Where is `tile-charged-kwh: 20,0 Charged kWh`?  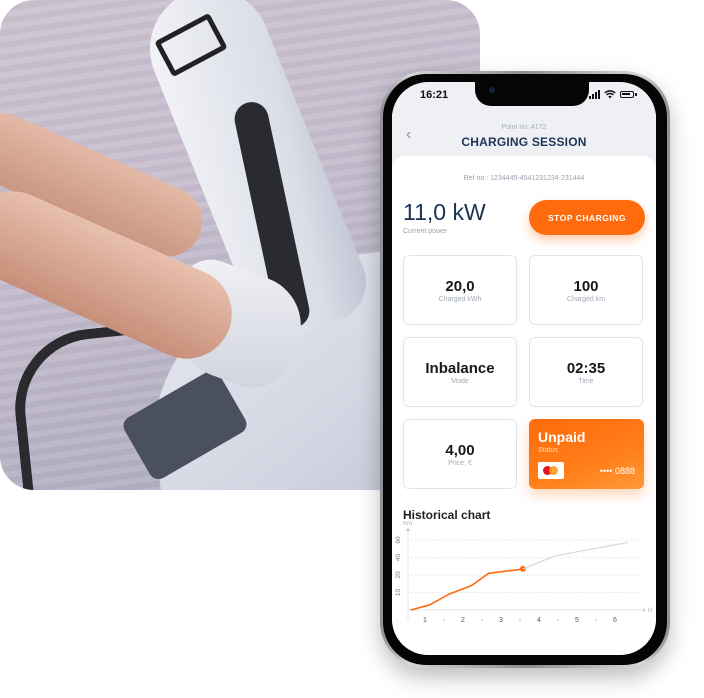 tile-charged-kwh: 20,0 Charged kWh is located at coordinates (460, 290).